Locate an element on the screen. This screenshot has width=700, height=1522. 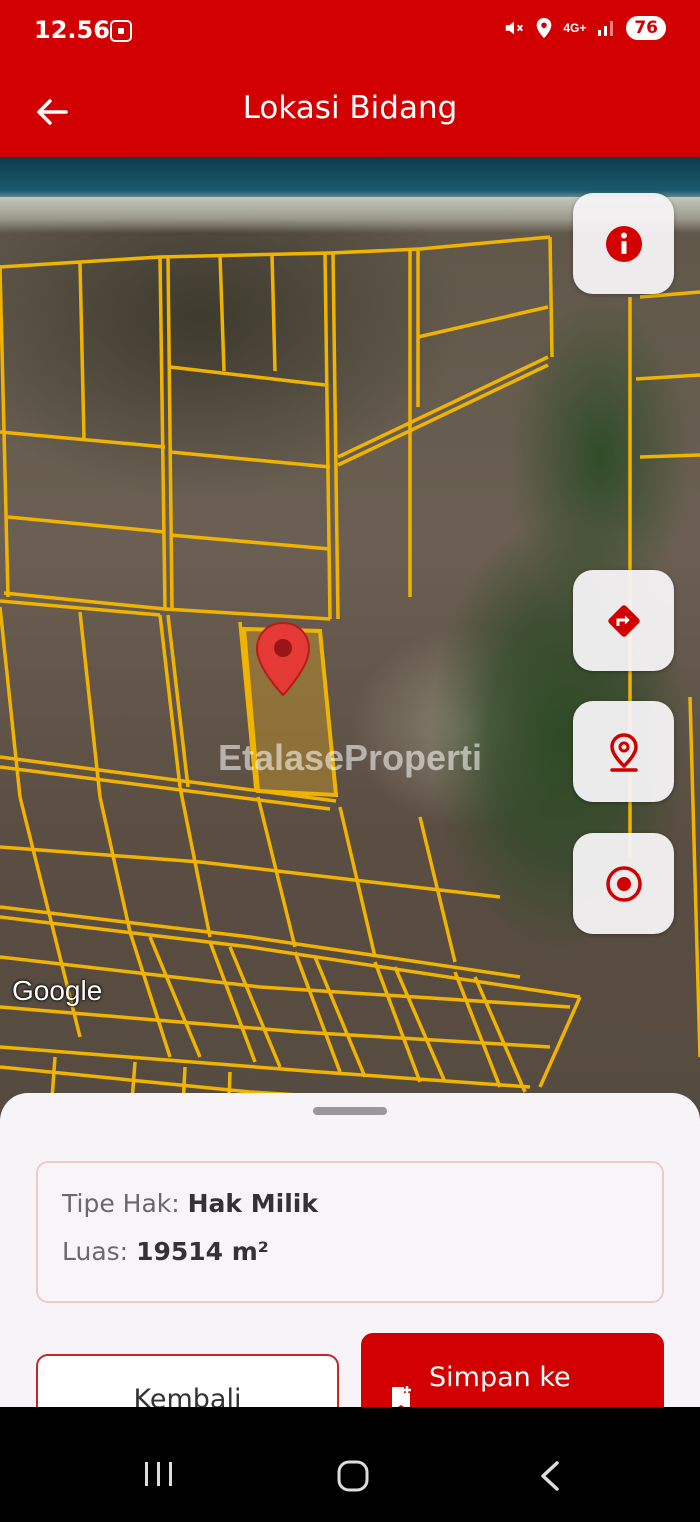
status-time: 12.56 is located at coordinates (72, 30).